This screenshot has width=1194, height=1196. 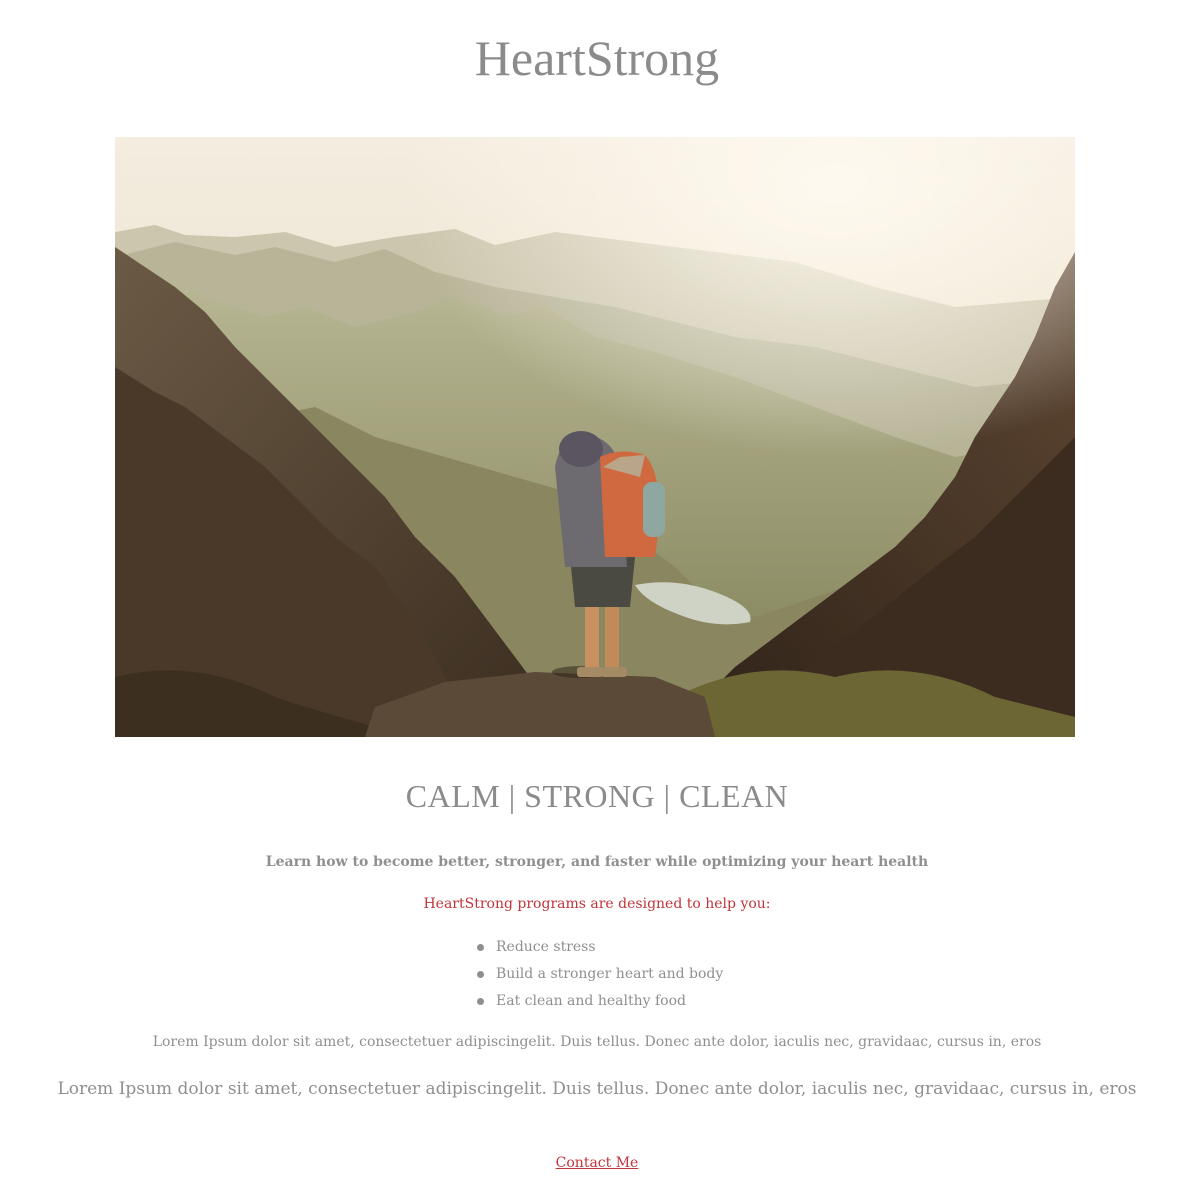 What do you see at coordinates (610, 974) in the screenshot?
I see `benefit-label: Build a stronger heart and body` at bounding box center [610, 974].